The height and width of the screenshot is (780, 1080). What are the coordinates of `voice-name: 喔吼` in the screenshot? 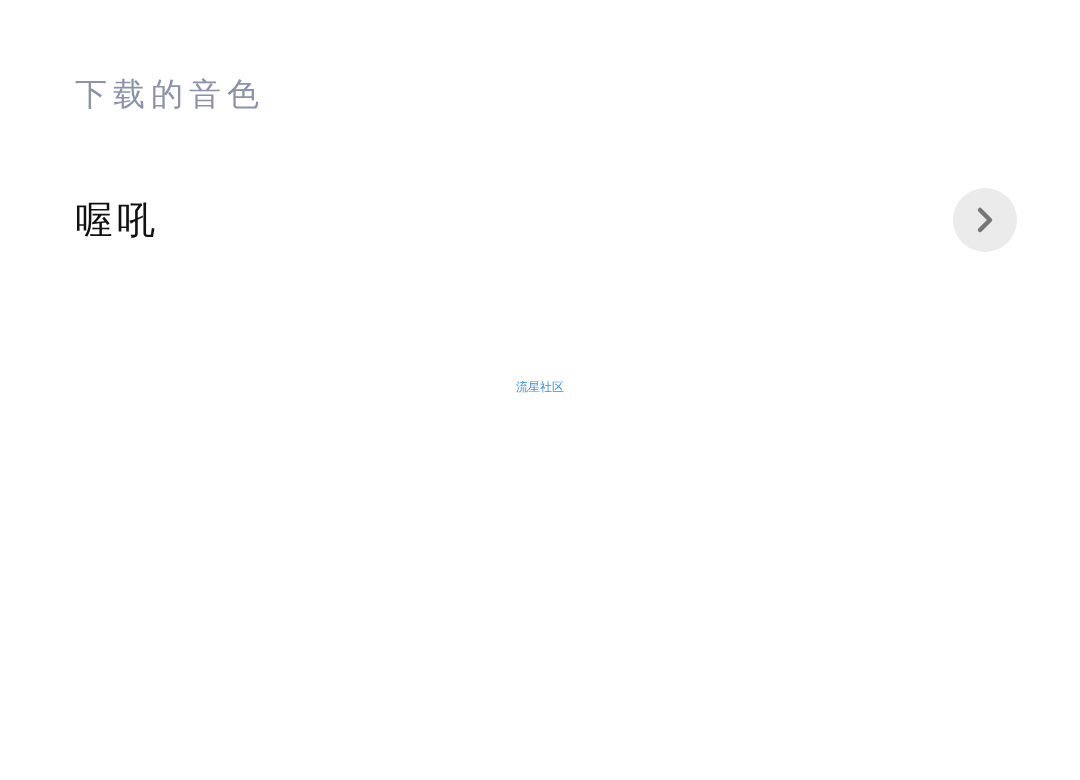 It's located at (117, 220).